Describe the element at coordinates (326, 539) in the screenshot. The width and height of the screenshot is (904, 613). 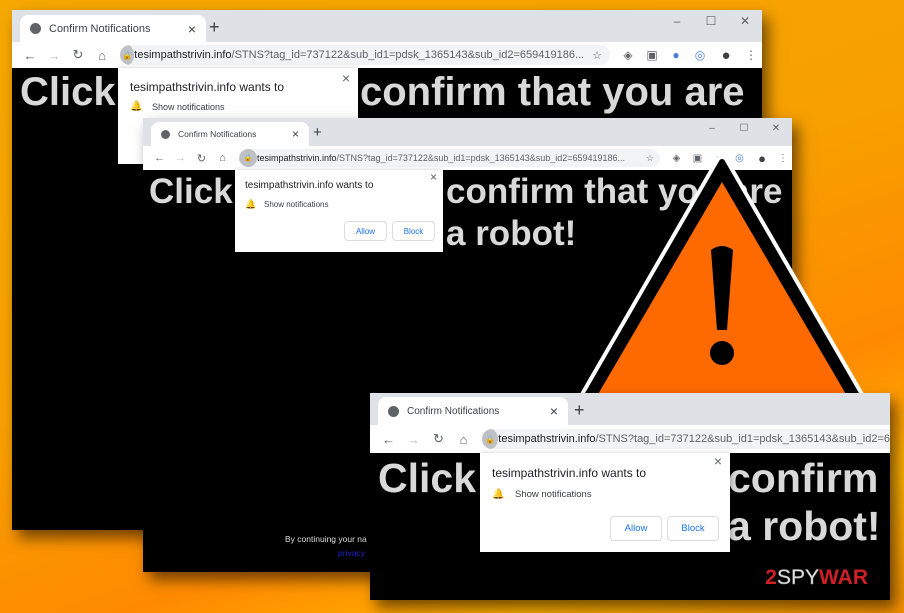
I see `footer-text: By continuing your na` at that location.